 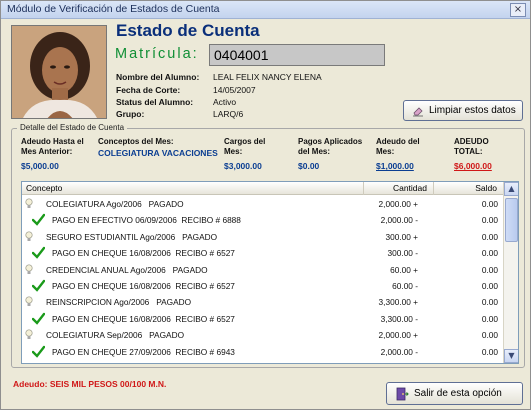 What do you see at coordinates (473, 166) in the screenshot?
I see `adeudo-total-value: $6,000.00` at bounding box center [473, 166].